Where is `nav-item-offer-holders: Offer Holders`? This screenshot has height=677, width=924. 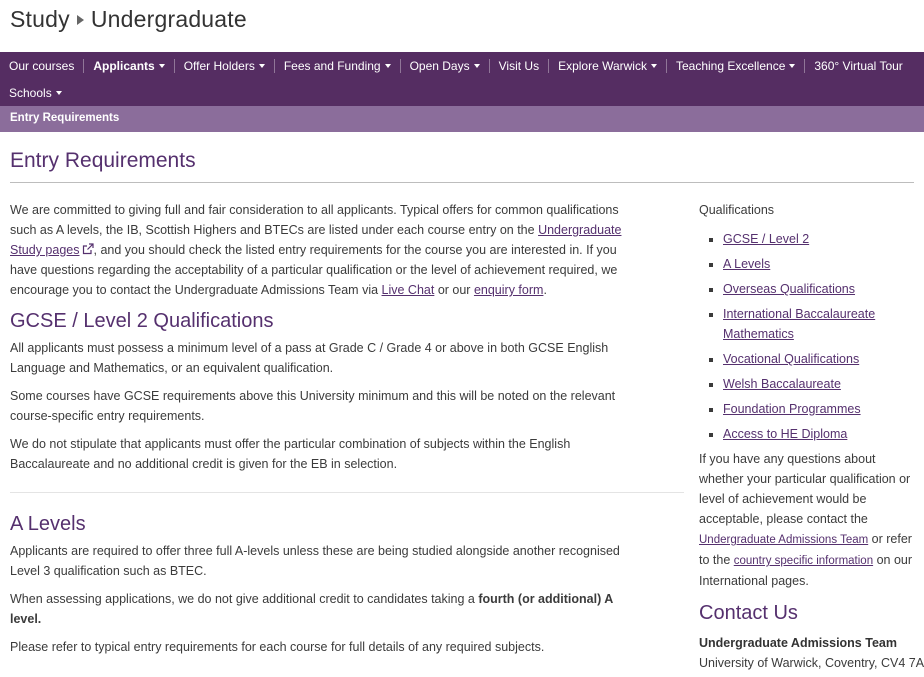 nav-item-offer-holders: Offer Holders is located at coordinates (223, 65).